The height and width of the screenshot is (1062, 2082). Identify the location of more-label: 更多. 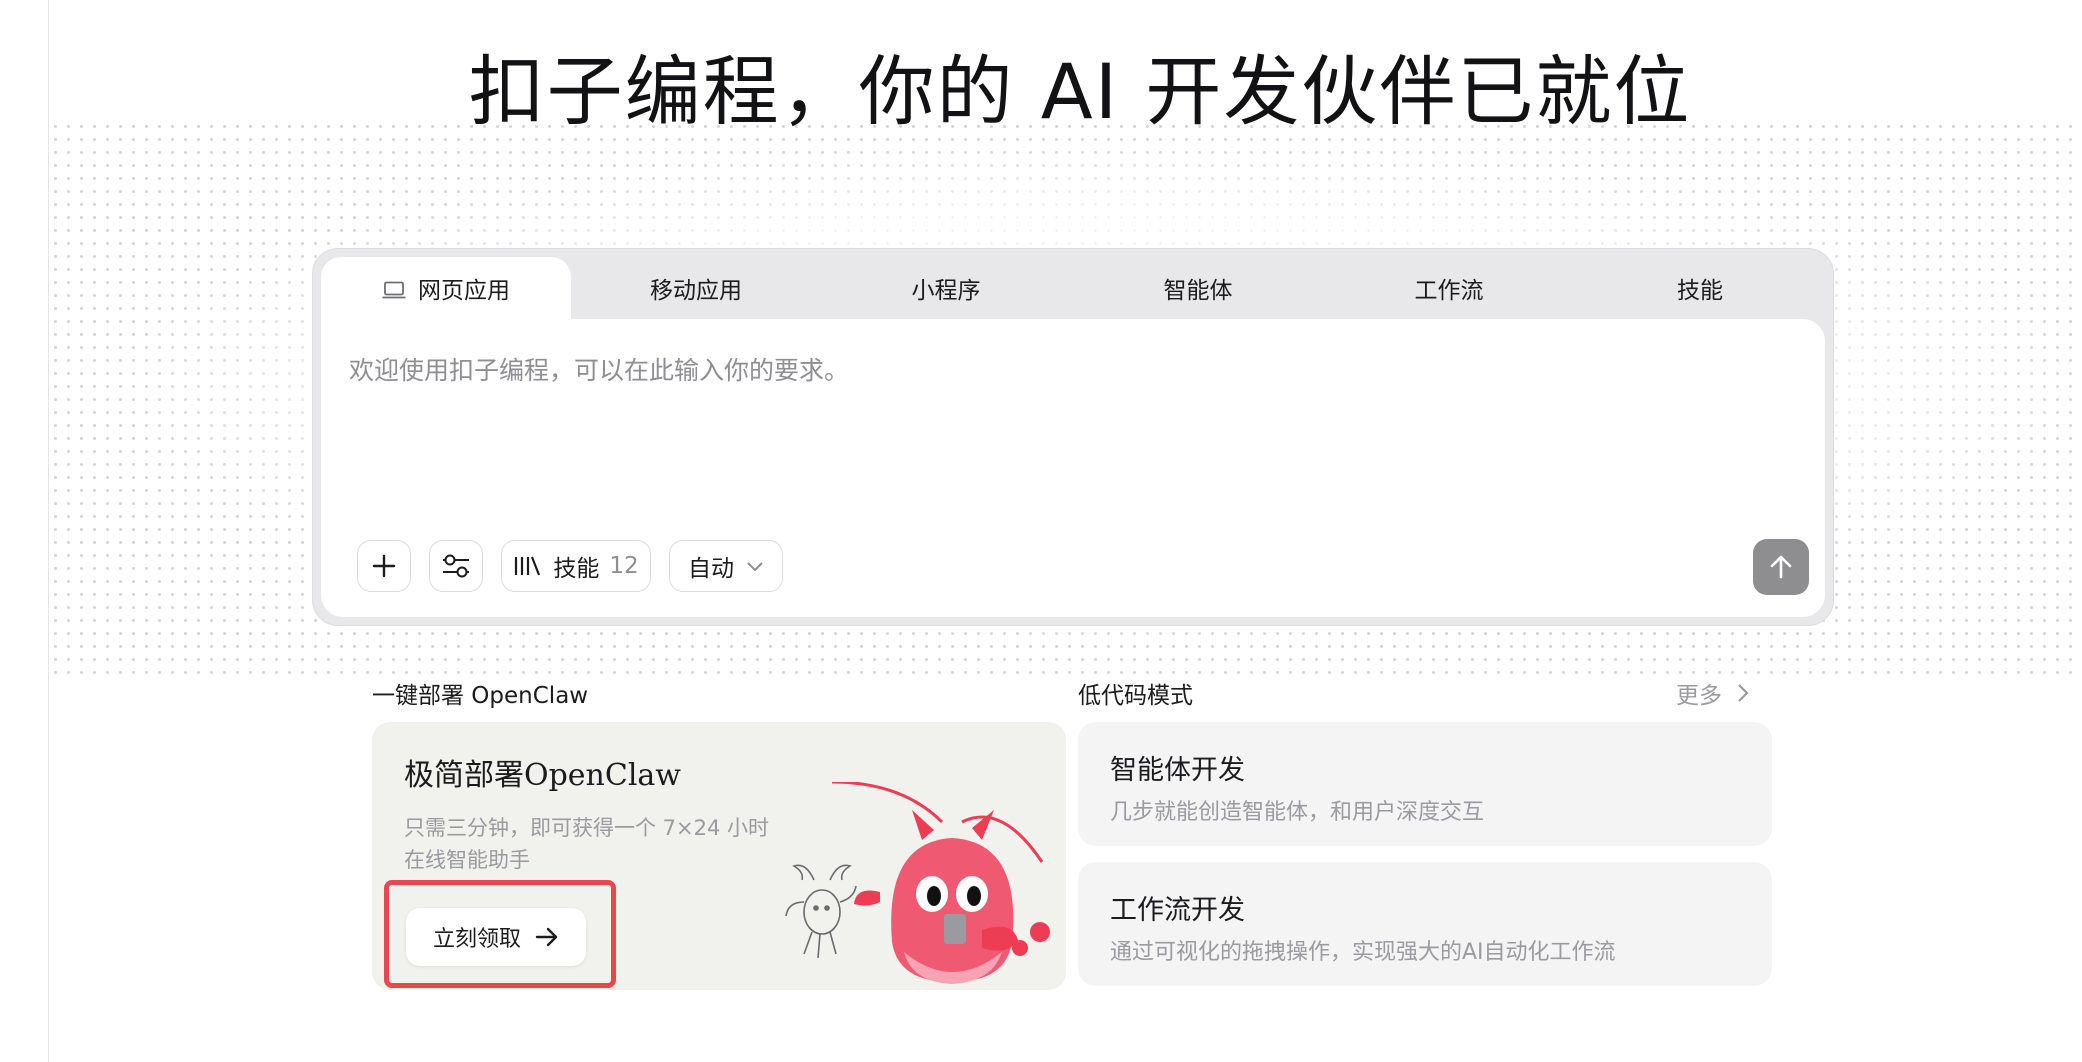
(1699, 696).